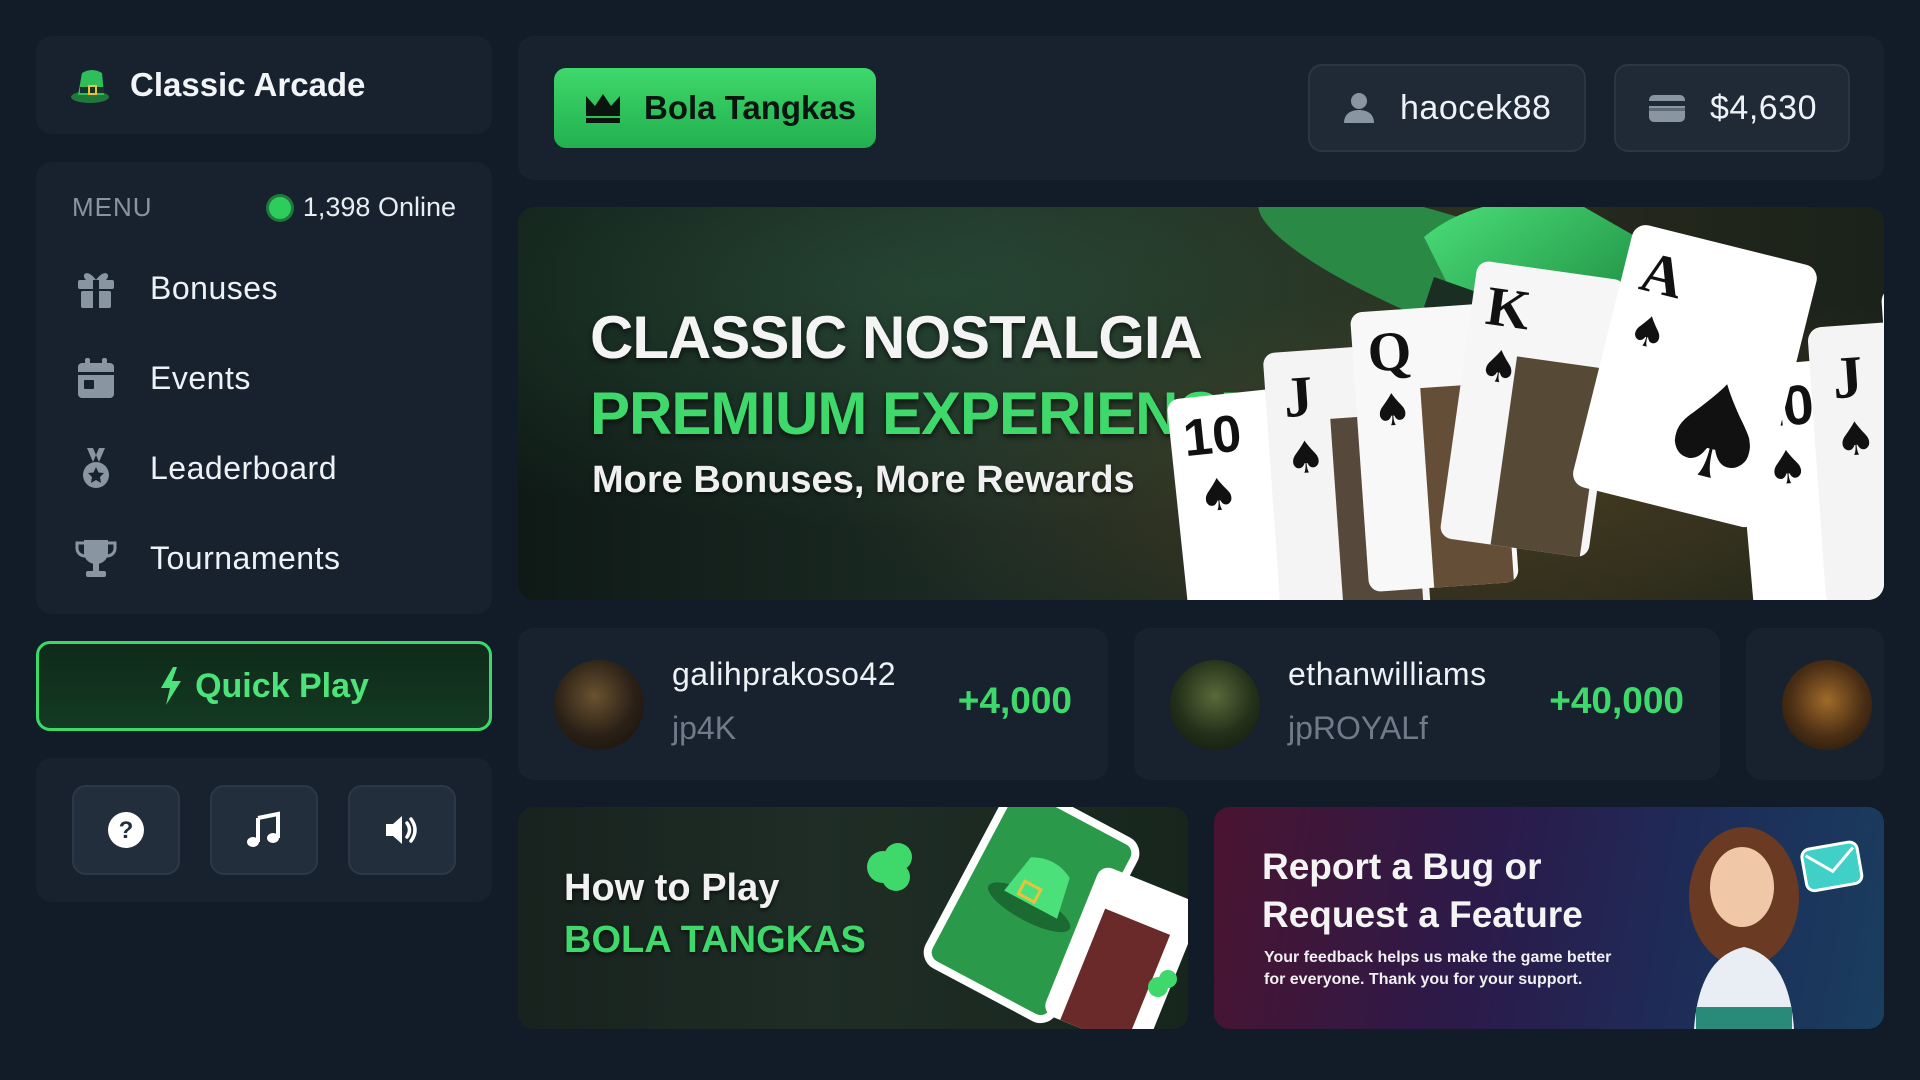 Image resolution: width=1920 pixels, height=1080 pixels. I want to click on svg-text: J, so click(1297, 396).